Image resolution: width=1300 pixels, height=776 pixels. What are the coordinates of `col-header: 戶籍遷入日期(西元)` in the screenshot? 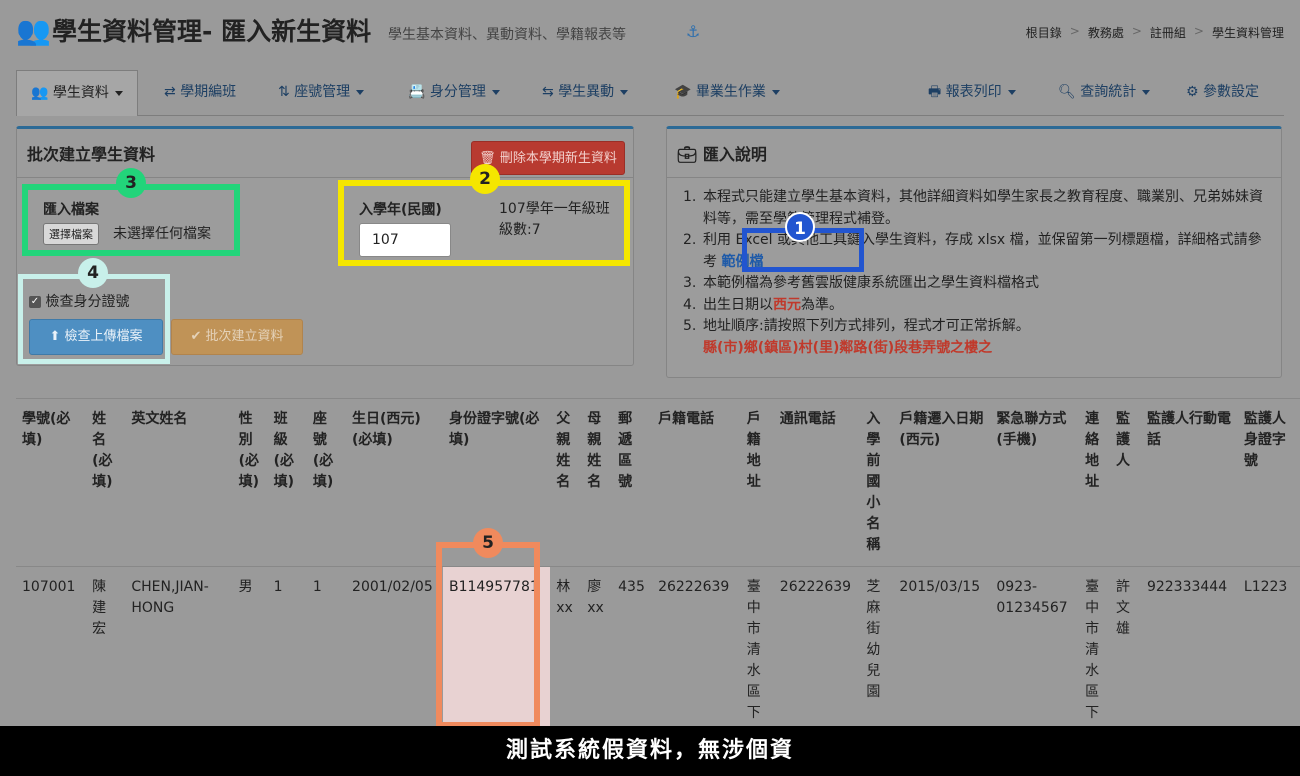 It's located at (942, 482).